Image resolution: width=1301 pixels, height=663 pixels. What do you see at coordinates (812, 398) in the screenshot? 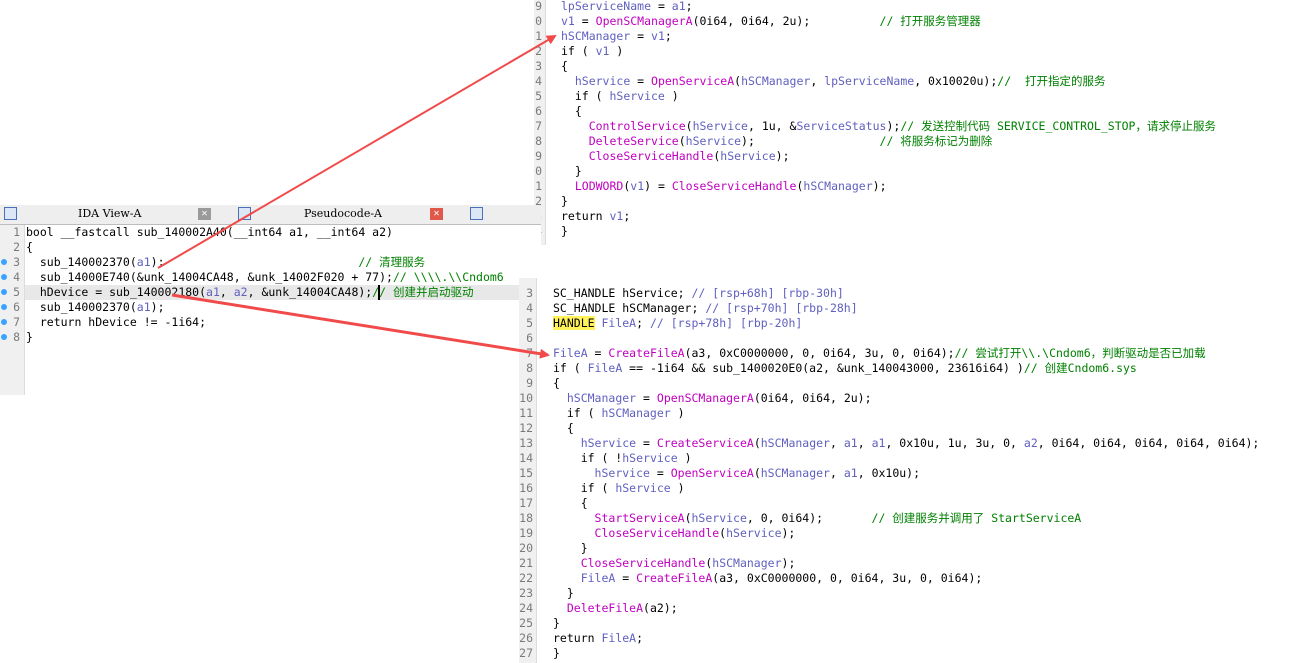
I see `code-token: (0i64, 0i64, 2u);` at bounding box center [812, 398].